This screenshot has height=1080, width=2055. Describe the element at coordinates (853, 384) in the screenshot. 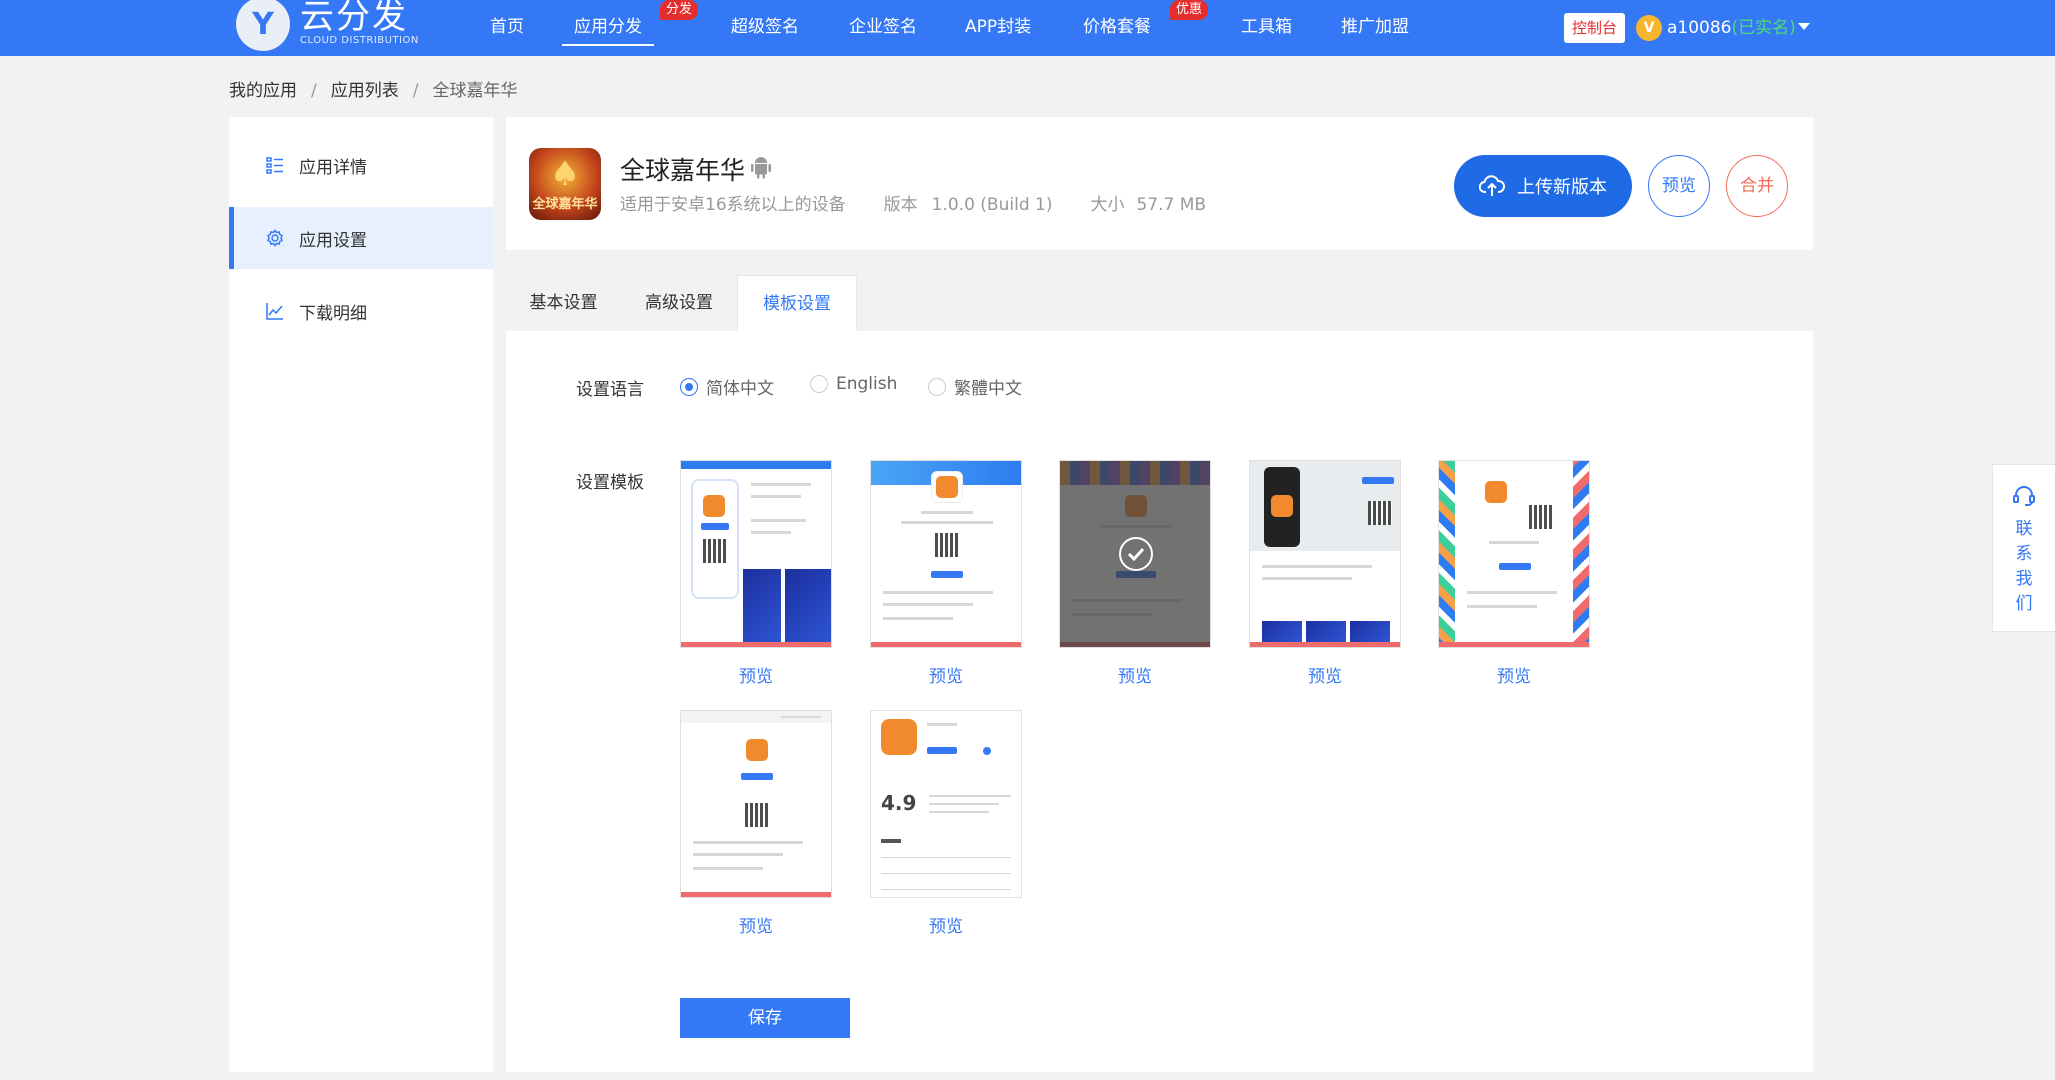

I see `radio-english: English` at that location.